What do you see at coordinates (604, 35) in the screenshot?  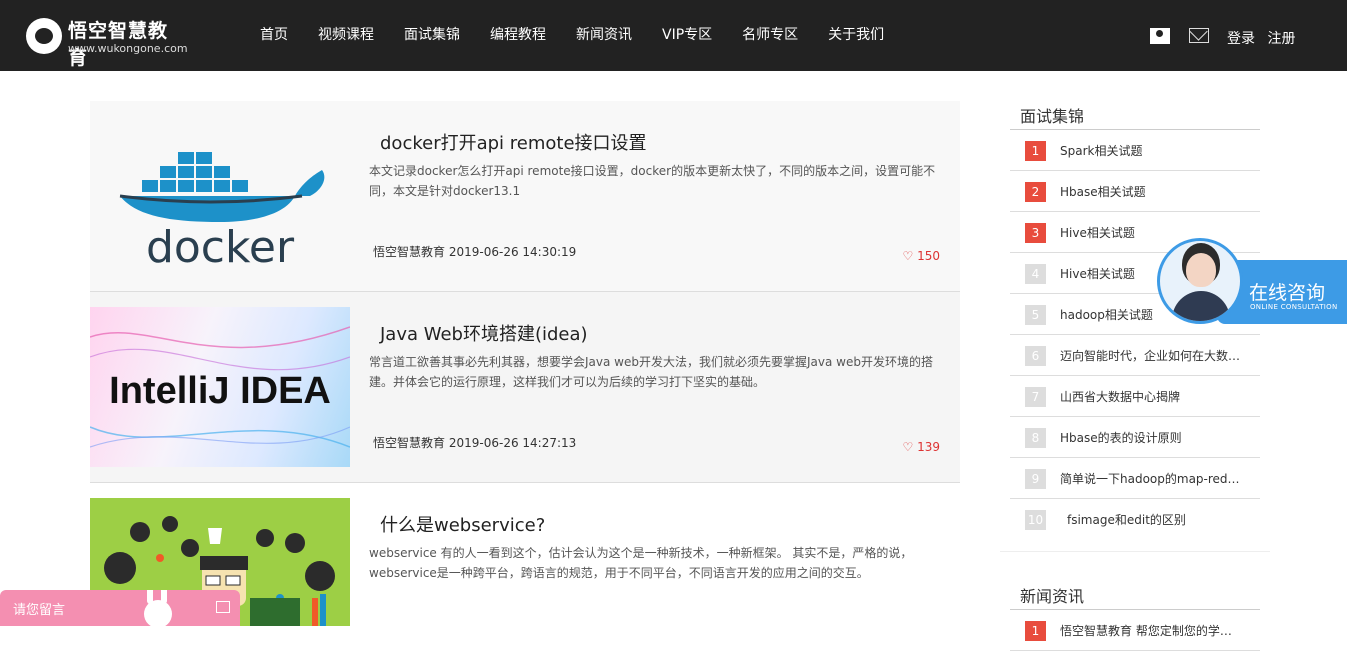 I see `nav-news: 新闻资讯` at bounding box center [604, 35].